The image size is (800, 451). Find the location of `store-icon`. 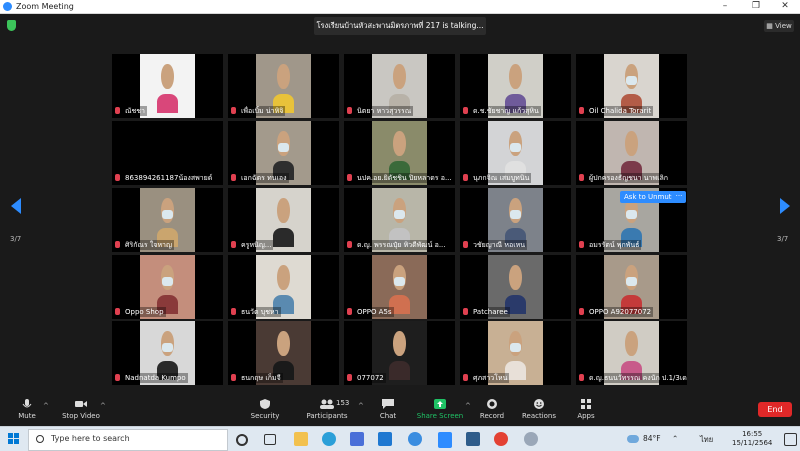

store-icon is located at coordinates (357, 439).